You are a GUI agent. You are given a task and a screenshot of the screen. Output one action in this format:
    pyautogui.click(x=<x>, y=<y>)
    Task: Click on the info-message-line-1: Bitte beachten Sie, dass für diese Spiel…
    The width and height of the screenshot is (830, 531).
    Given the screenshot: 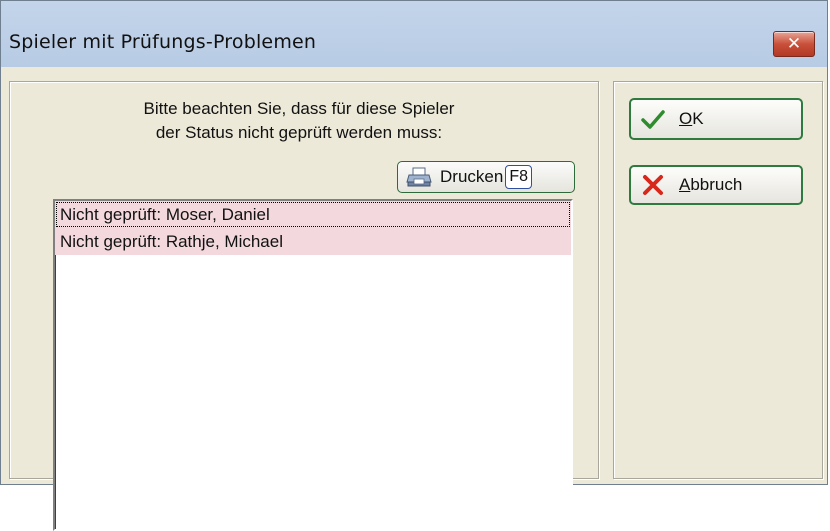 What is the action you would take?
    pyautogui.click(x=299, y=108)
    